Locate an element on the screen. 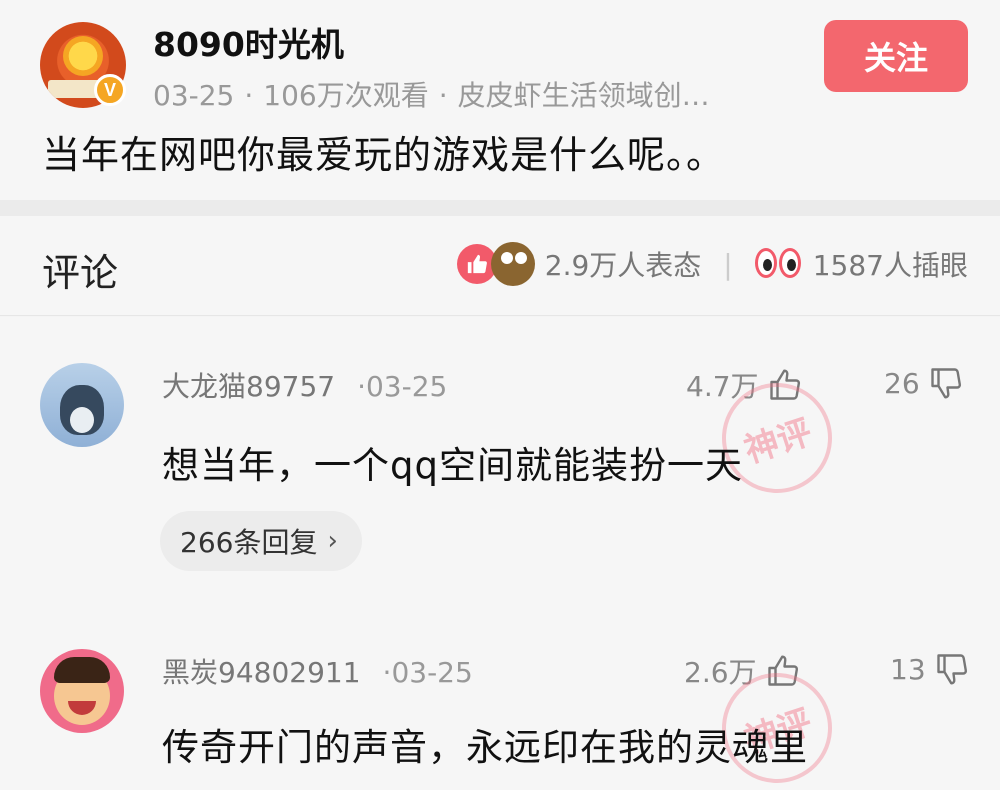 This screenshot has height=790, width=1000. comments-title: 评论 is located at coordinates (80, 273).